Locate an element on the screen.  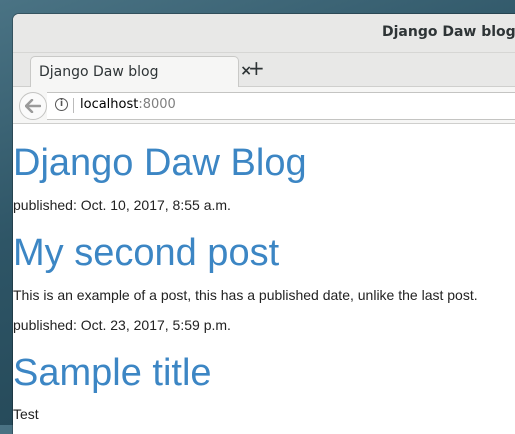
address-bar: i localhost:8000 is located at coordinates (281, 106).